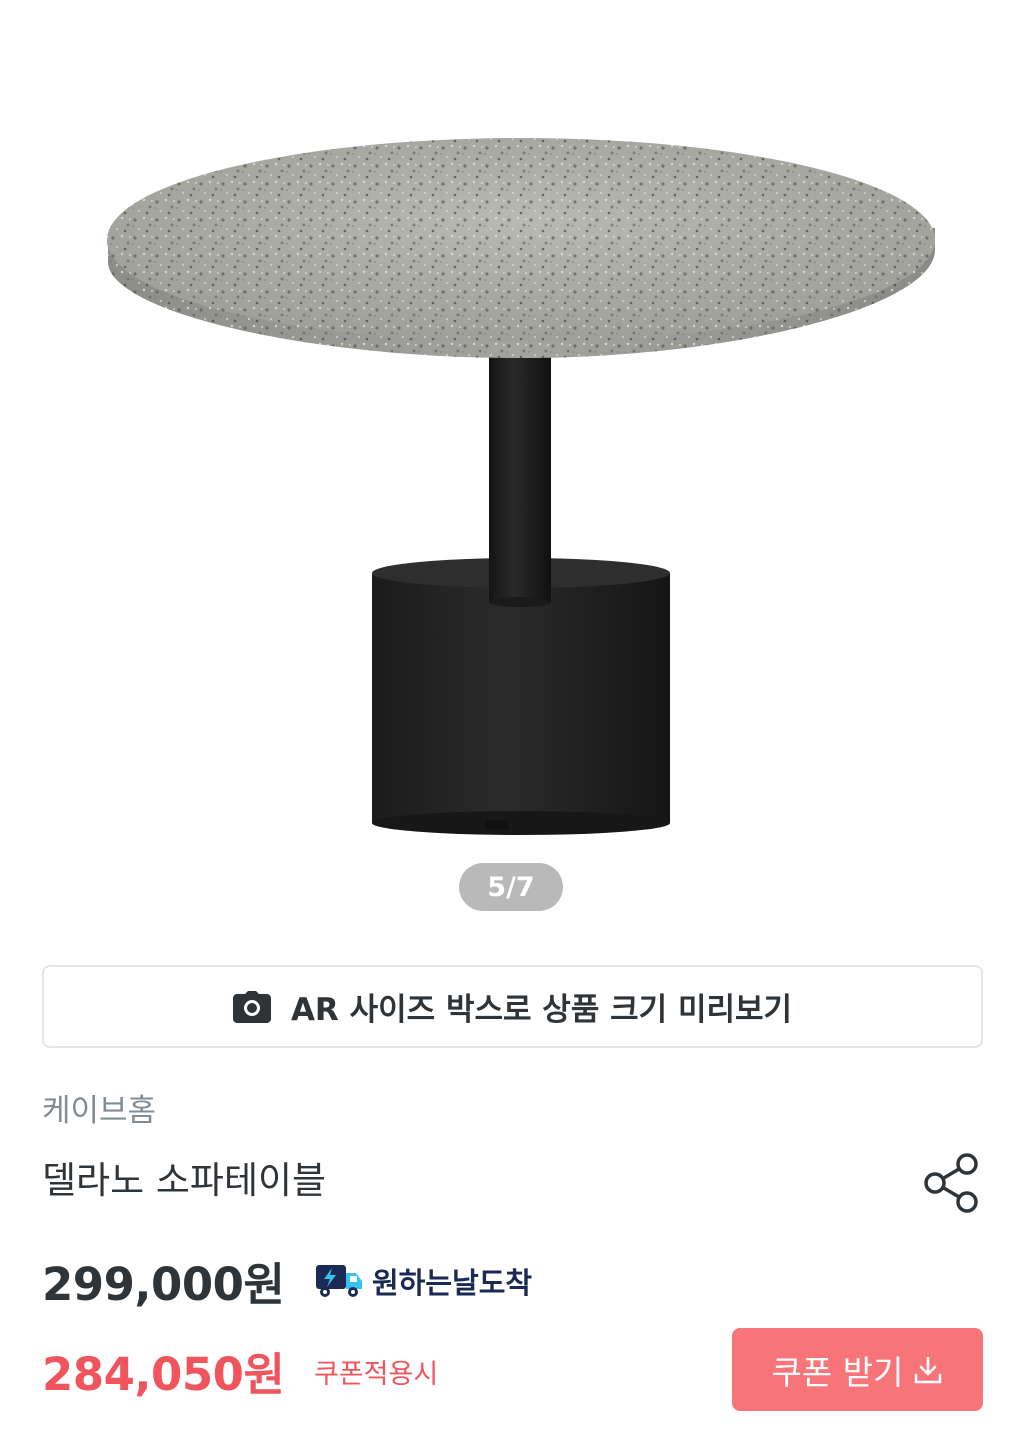 The height and width of the screenshot is (1440, 1025). What do you see at coordinates (928, 1369) in the screenshot?
I see `download-icon` at bounding box center [928, 1369].